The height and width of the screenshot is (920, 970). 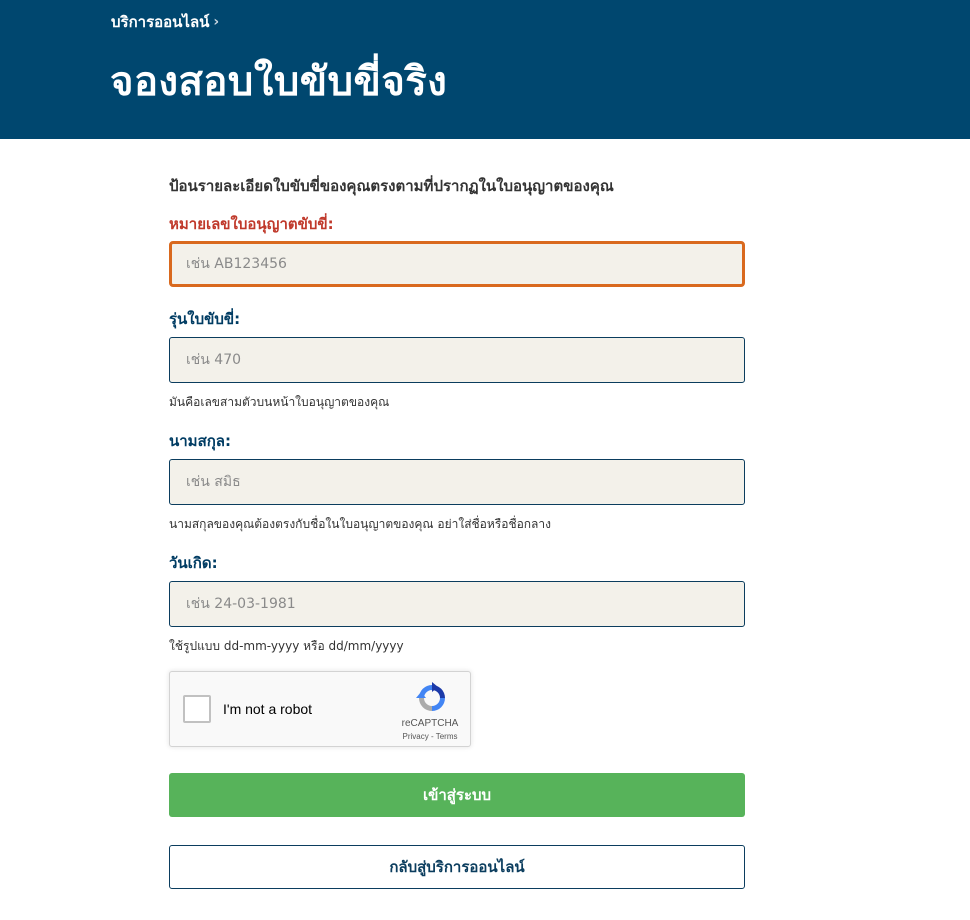 What do you see at coordinates (197, 709) in the screenshot?
I see `recaptcha-checkbox` at bounding box center [197, 709].